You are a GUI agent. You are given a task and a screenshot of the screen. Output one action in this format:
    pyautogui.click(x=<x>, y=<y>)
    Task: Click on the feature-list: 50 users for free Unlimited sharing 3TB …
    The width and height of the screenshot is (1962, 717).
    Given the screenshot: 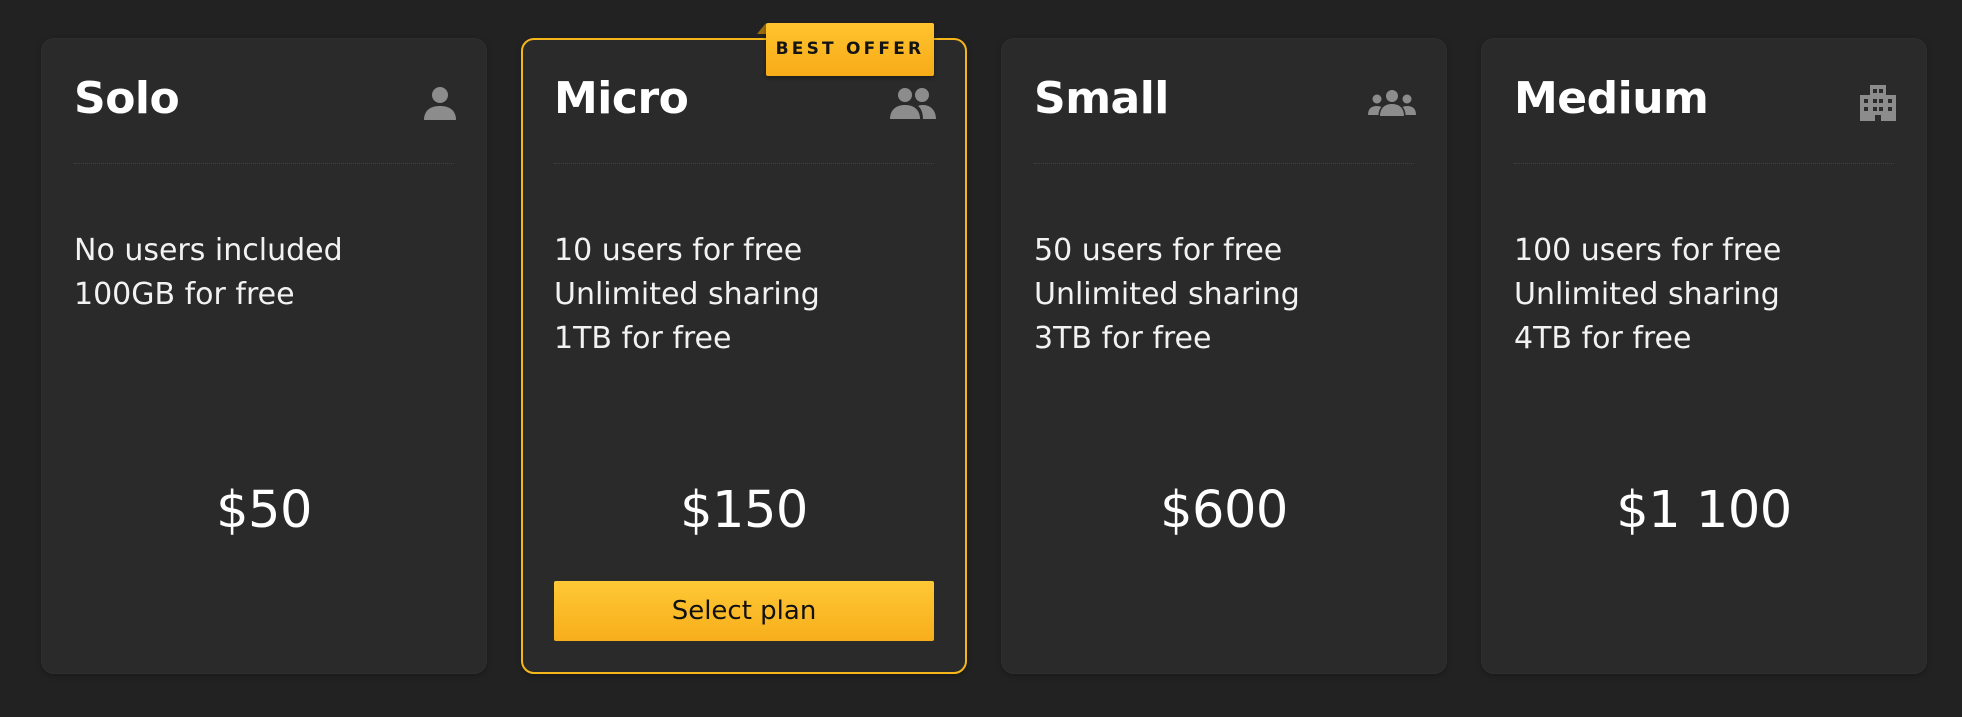 What is the action you would take?
    pyautogui.click(x=1167, y=295)
    